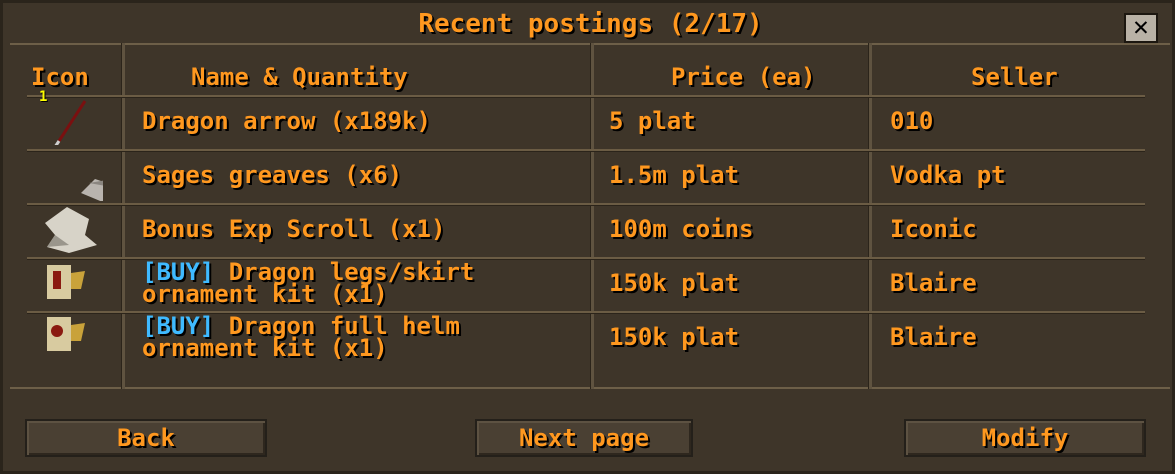 This screenshot has height=474, width=1175. Describe the element at coordinates (590, 24) in the screenshot. I see `window-title: Recent postings (2/17)` at that location.